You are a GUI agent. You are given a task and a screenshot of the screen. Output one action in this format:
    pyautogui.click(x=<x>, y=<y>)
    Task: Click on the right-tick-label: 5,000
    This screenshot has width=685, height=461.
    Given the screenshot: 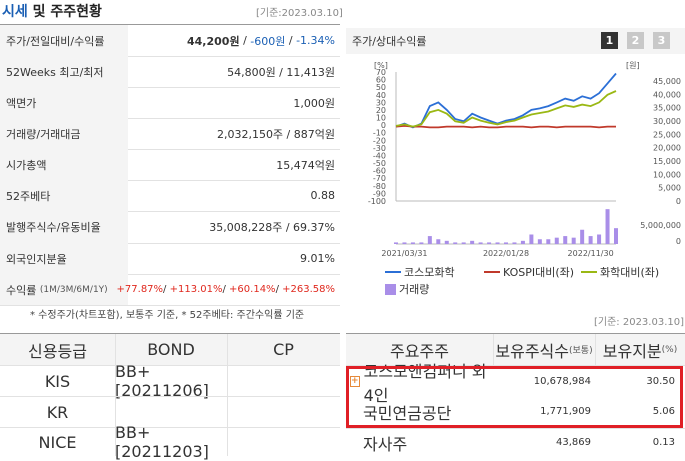 What is the action you would take?
    pyautogui.click(x=669, y=188)
    